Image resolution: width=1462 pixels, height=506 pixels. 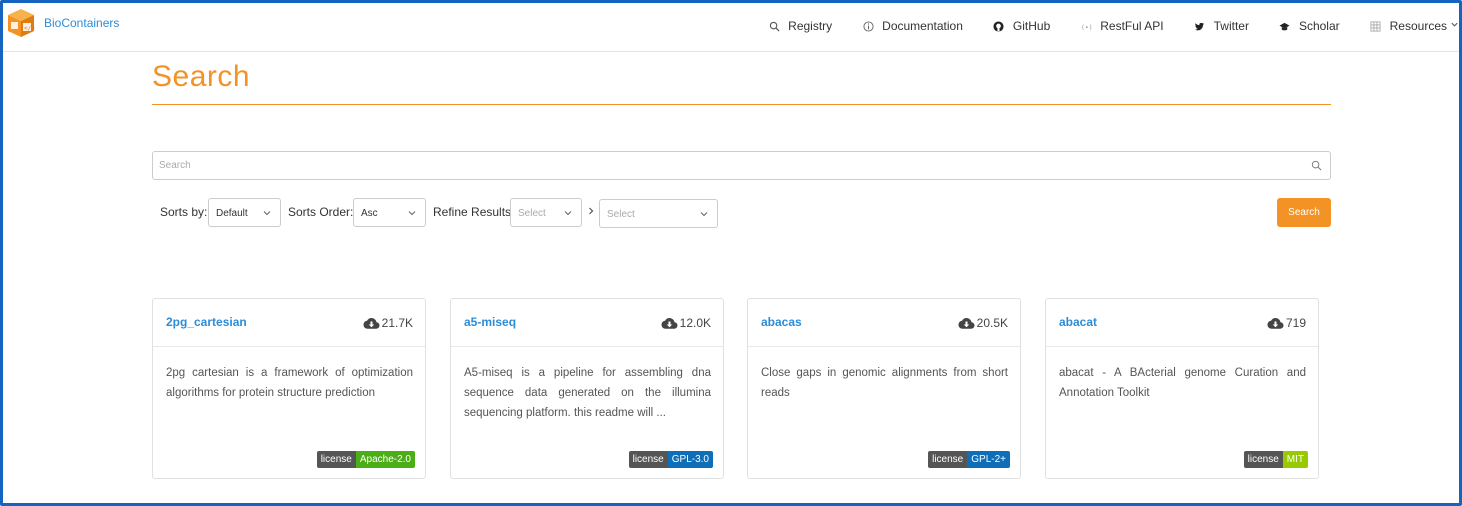 I want to click on title-divider, so click(x=741, y=104).